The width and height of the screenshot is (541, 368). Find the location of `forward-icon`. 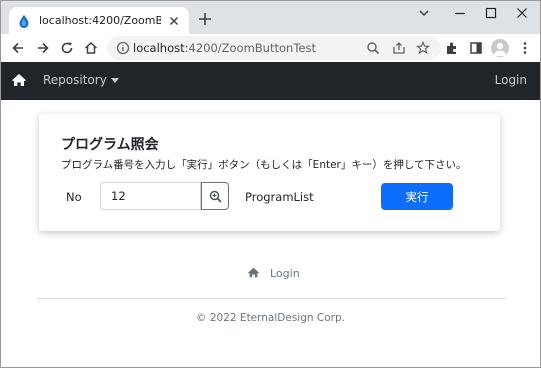

forward-icon is located at coordinates (43, 48).